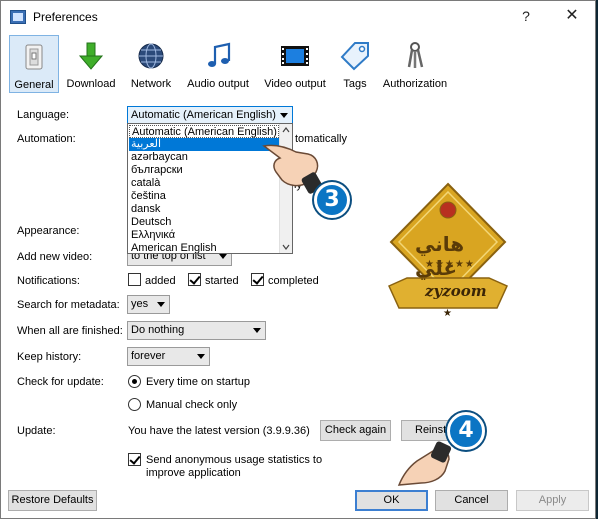 The image size is (598, 519). I want to click on step-4-badge: 4, so click(466, 431).